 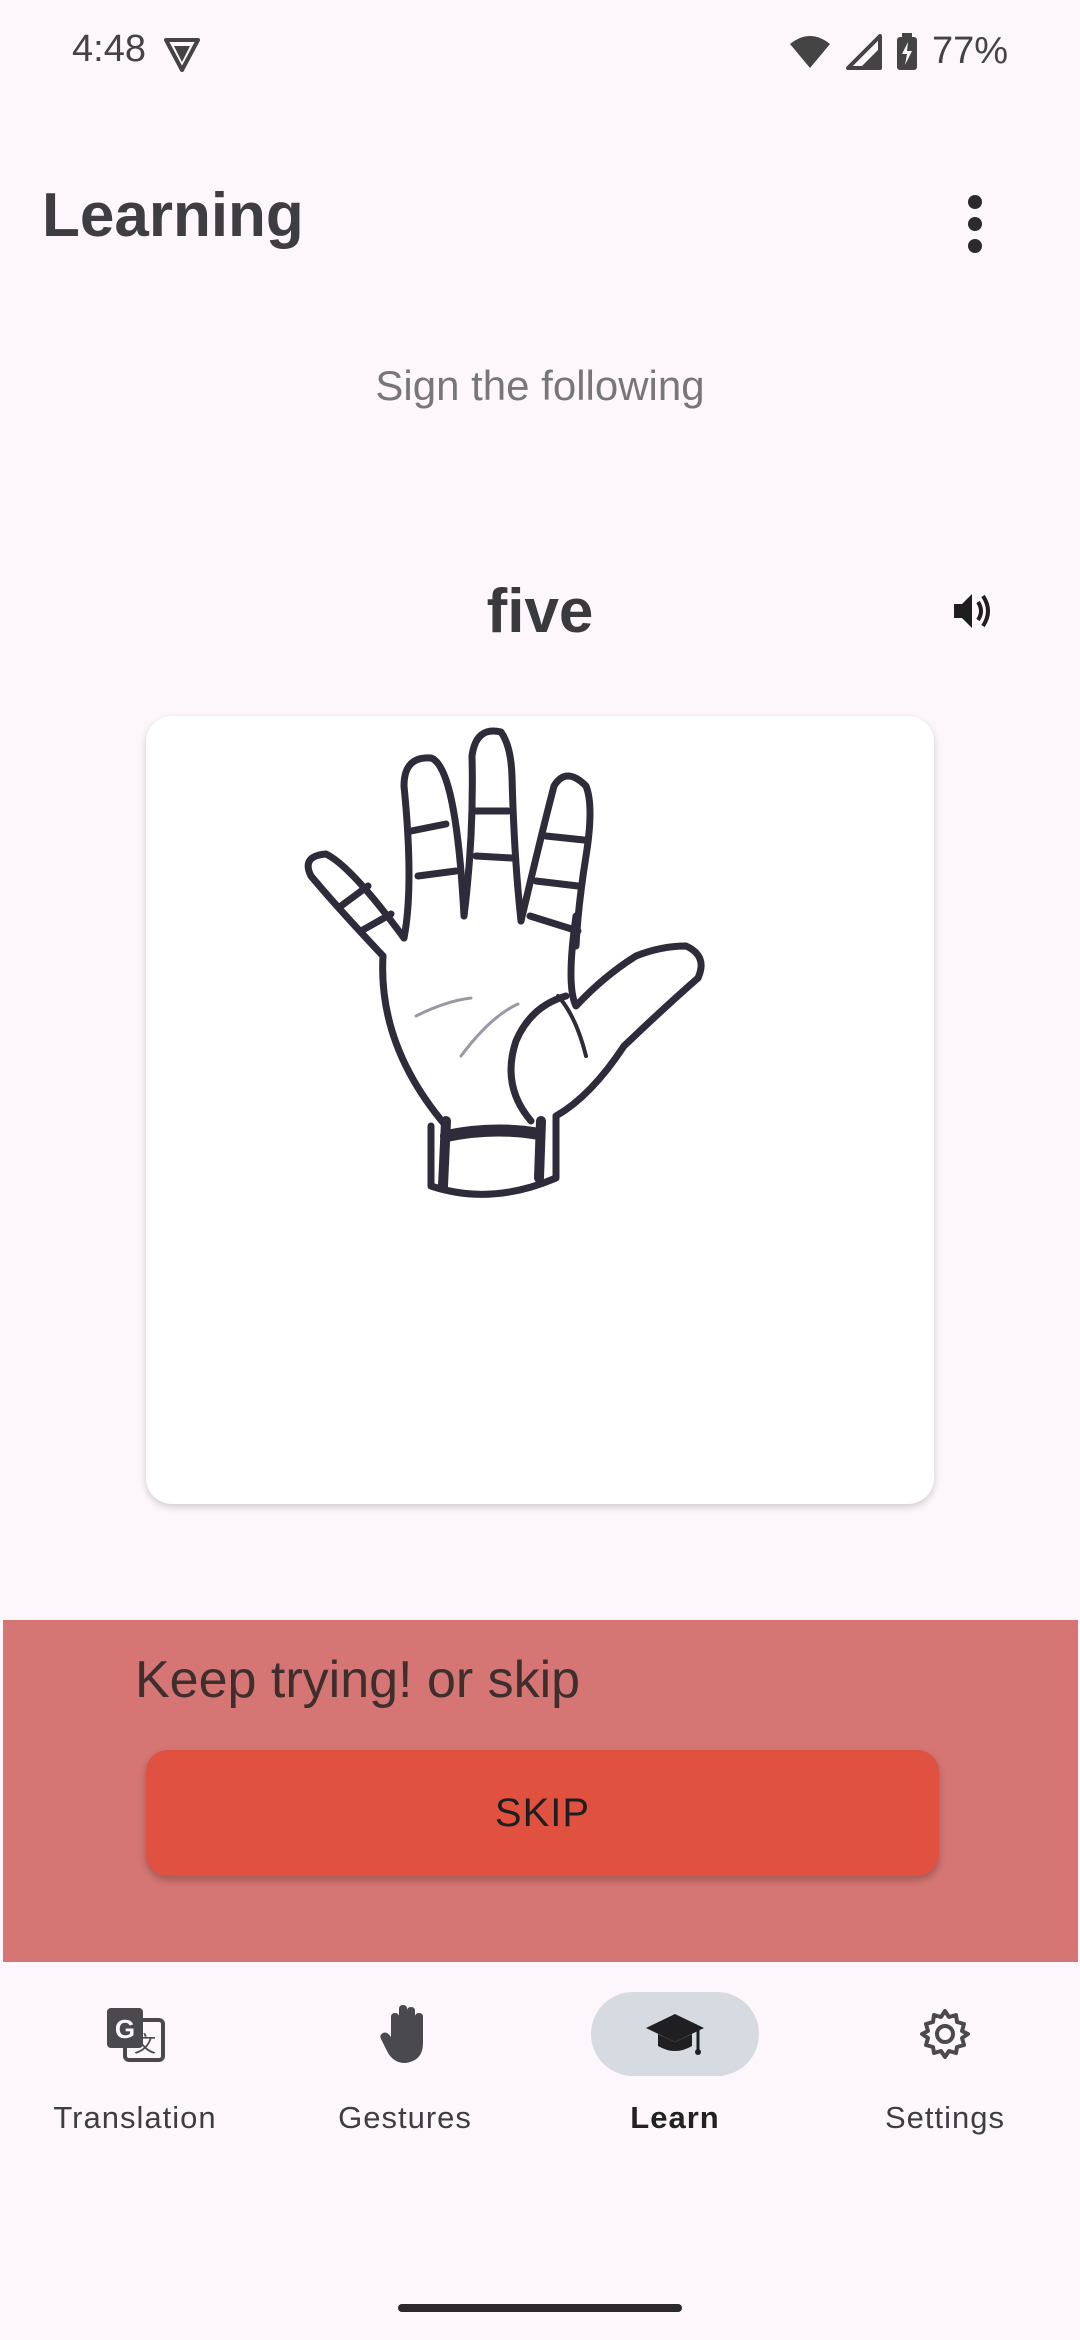 What do you see at coordinates (109, 49) in the screenshot?
I see `status-time: 4:48` at bounding box center [109, 49].